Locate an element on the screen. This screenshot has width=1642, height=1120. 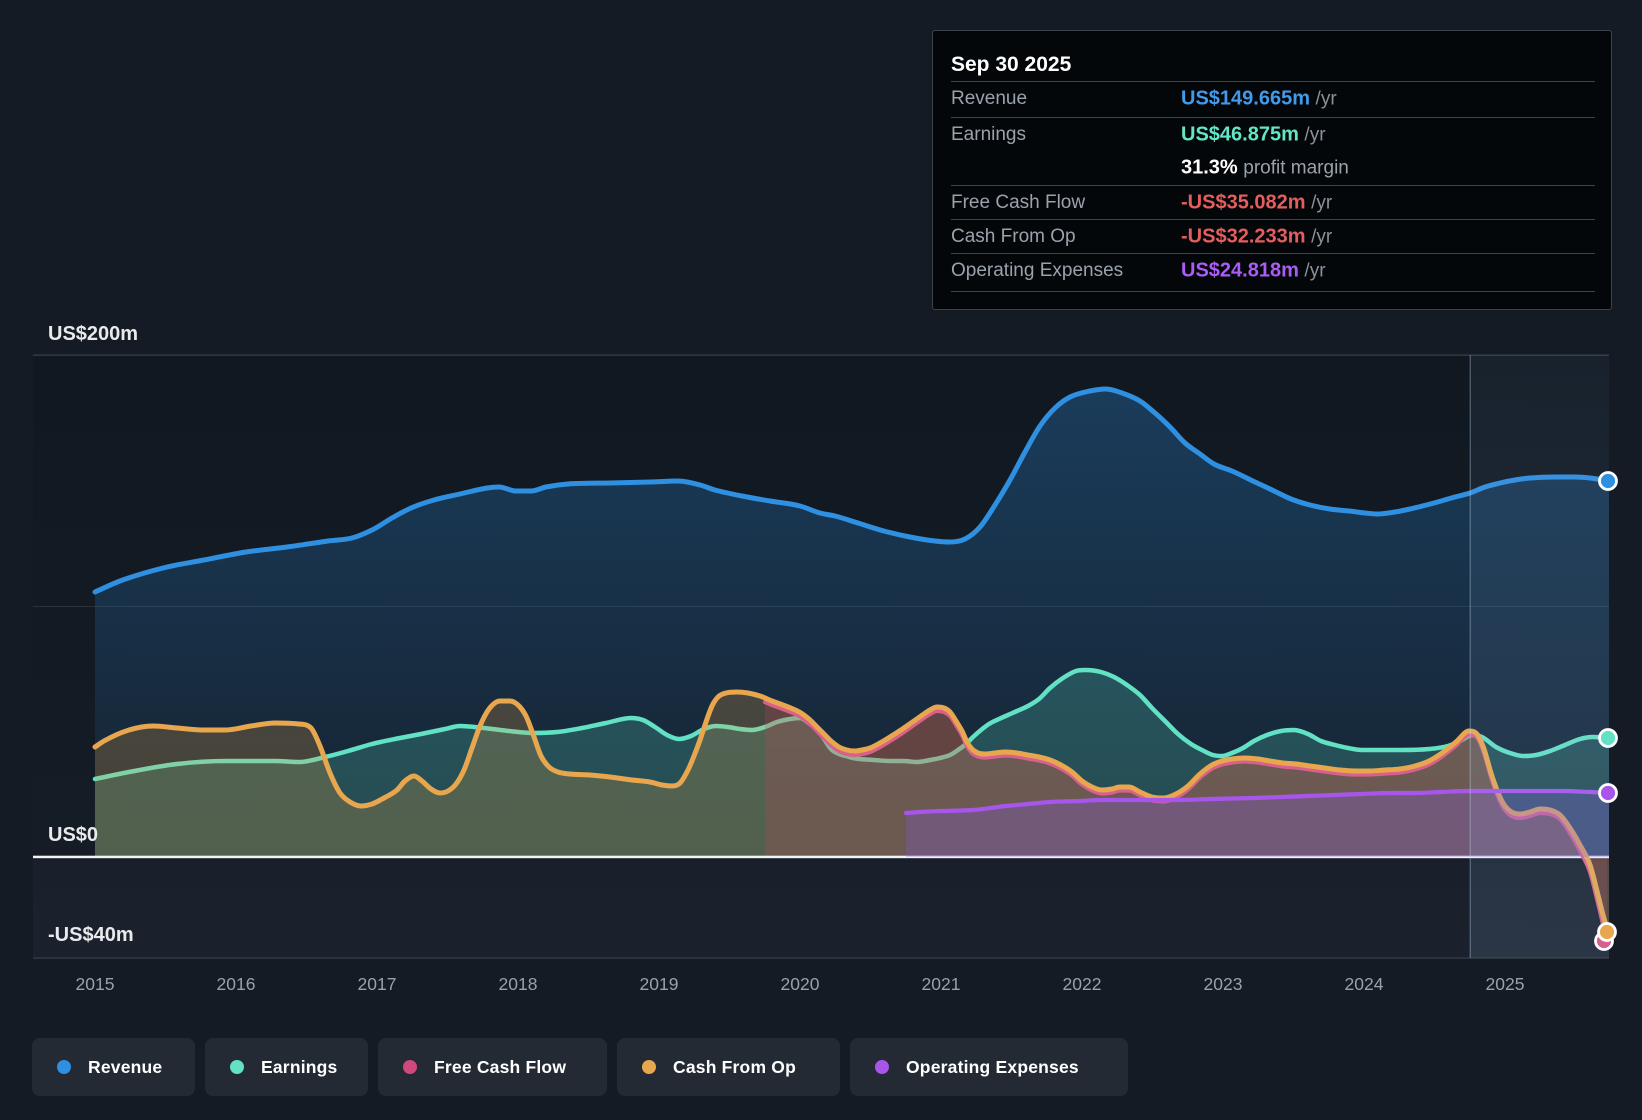
svg-text: US$0 is located at coordinates (73, 835).